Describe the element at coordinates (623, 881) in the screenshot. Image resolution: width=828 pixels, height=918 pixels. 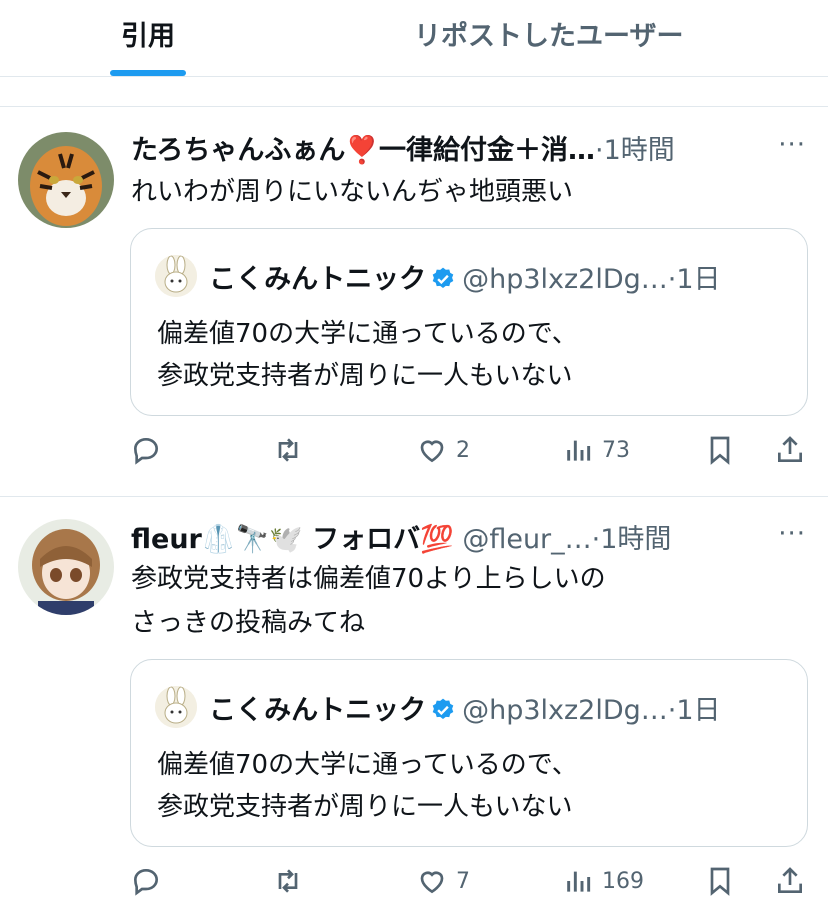
I see `view-count: 169` at that location.